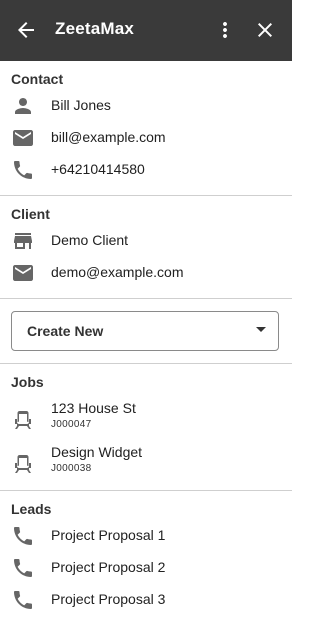 The height and width of the screenshot is (628, 320). Describe the element at coordinates (37, 79) in the screenshot. I see `contact-heading: Contact` at that location.